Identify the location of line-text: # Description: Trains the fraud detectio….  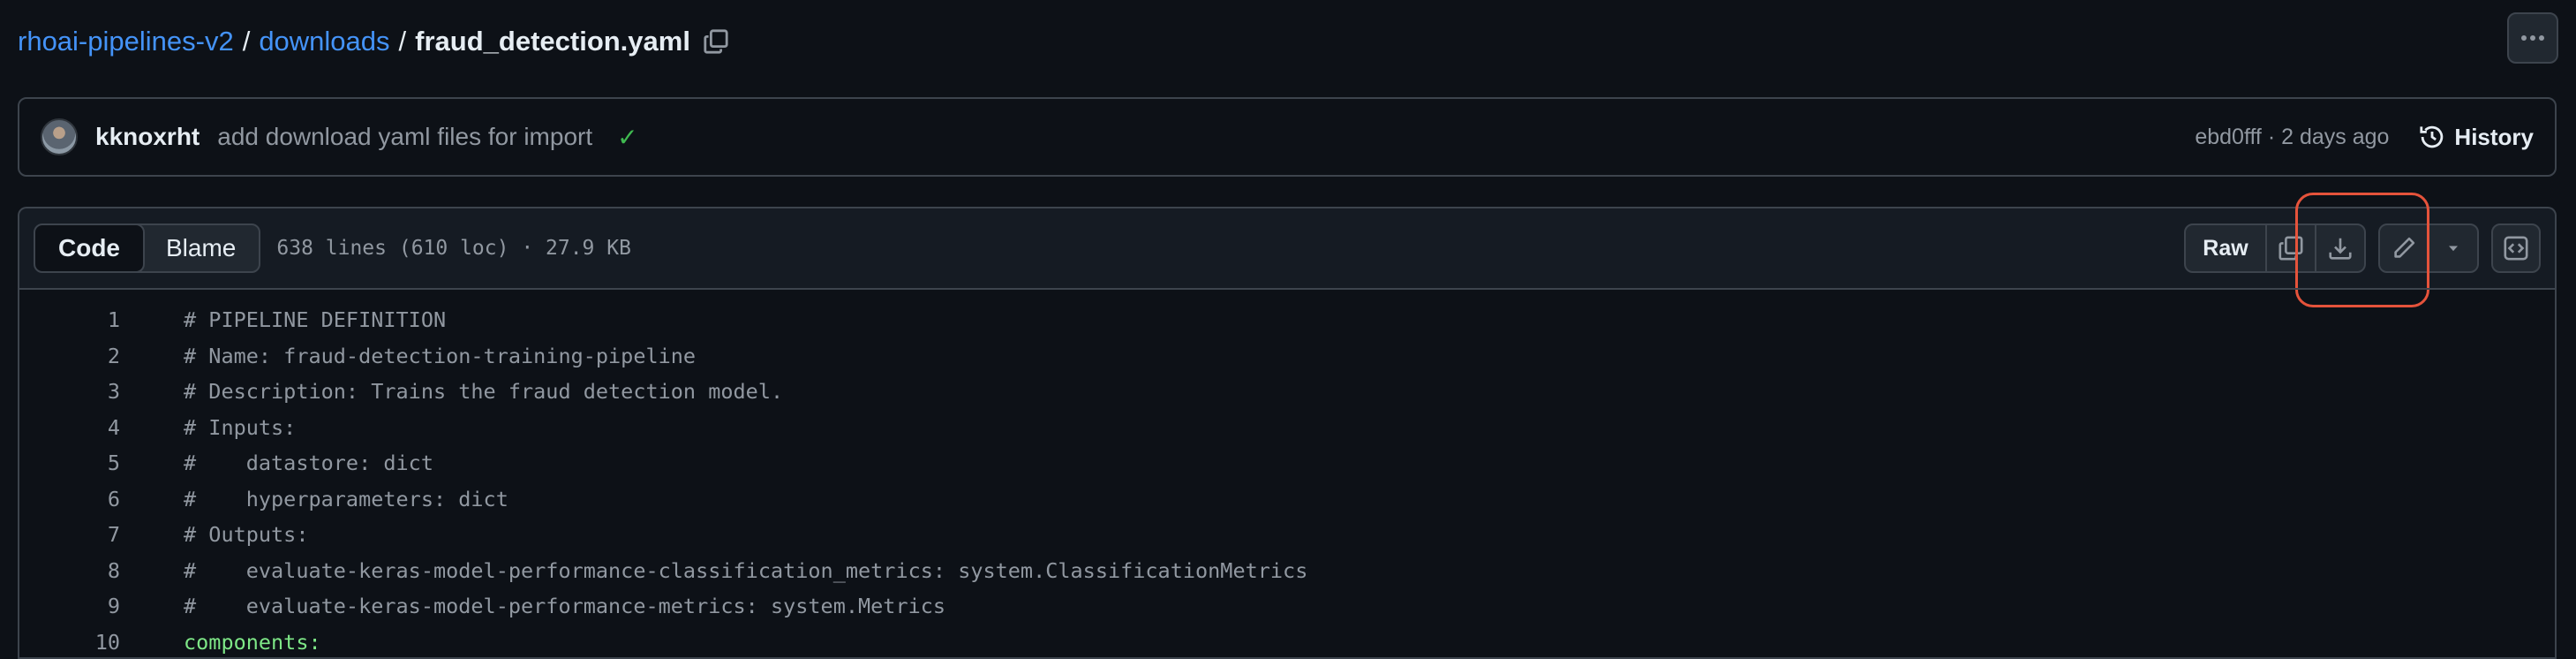
(484, 392).